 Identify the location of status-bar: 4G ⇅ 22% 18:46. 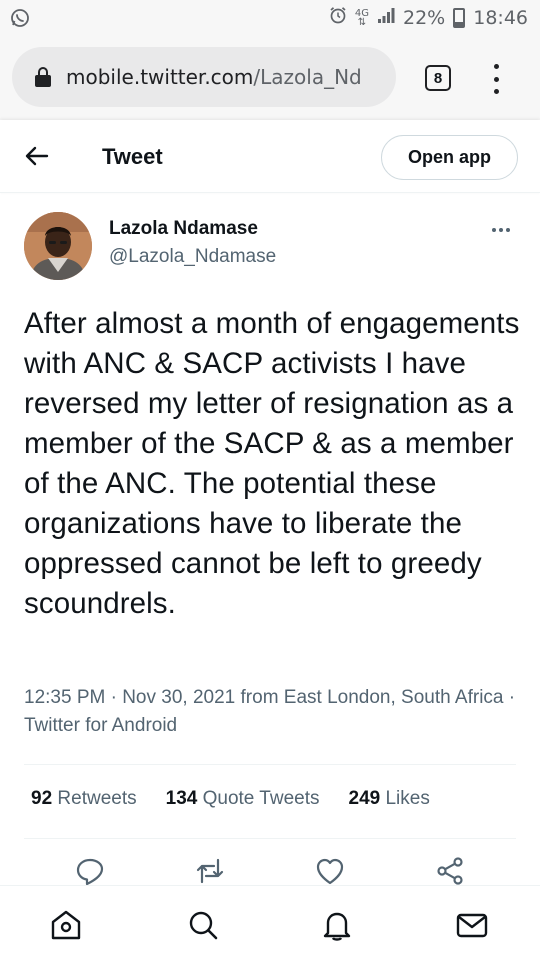
(270, 18).